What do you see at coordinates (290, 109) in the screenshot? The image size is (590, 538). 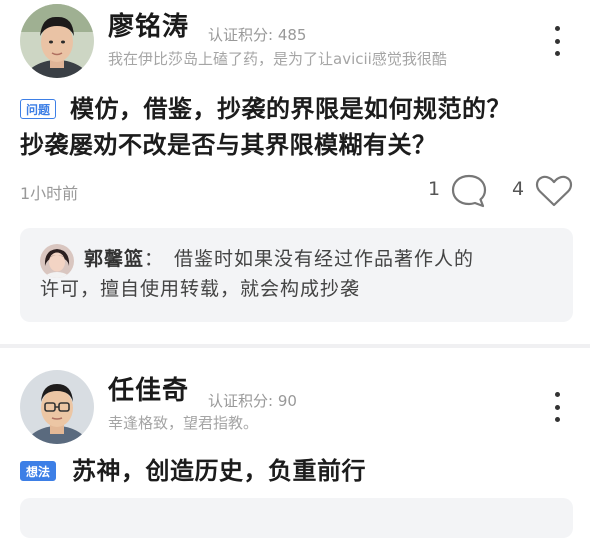 I see `question-title-line: 模仿，借鉴，抄袭的界限是如何规范的？` at bounding box center [290, 109].